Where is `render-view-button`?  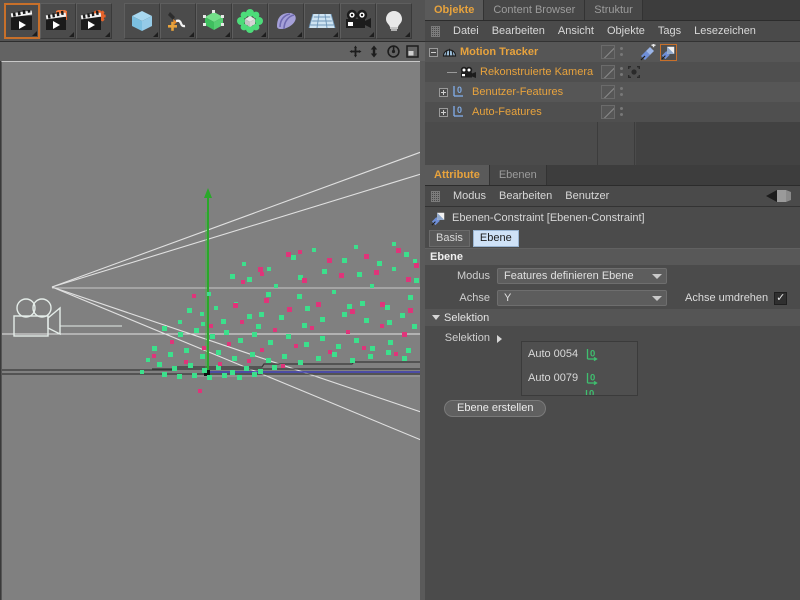
render-view-button is located at coordinates (22, 20).